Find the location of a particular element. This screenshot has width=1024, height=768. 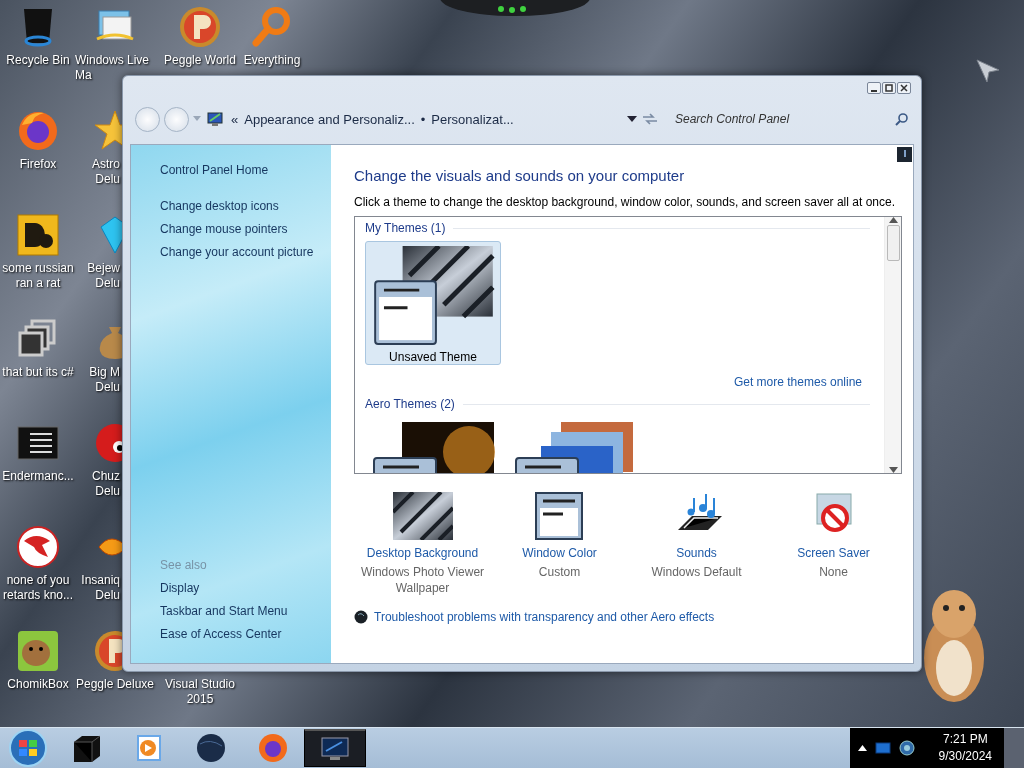

sidebar-link: Ease of Access Center is located at coordinates (245, 634).